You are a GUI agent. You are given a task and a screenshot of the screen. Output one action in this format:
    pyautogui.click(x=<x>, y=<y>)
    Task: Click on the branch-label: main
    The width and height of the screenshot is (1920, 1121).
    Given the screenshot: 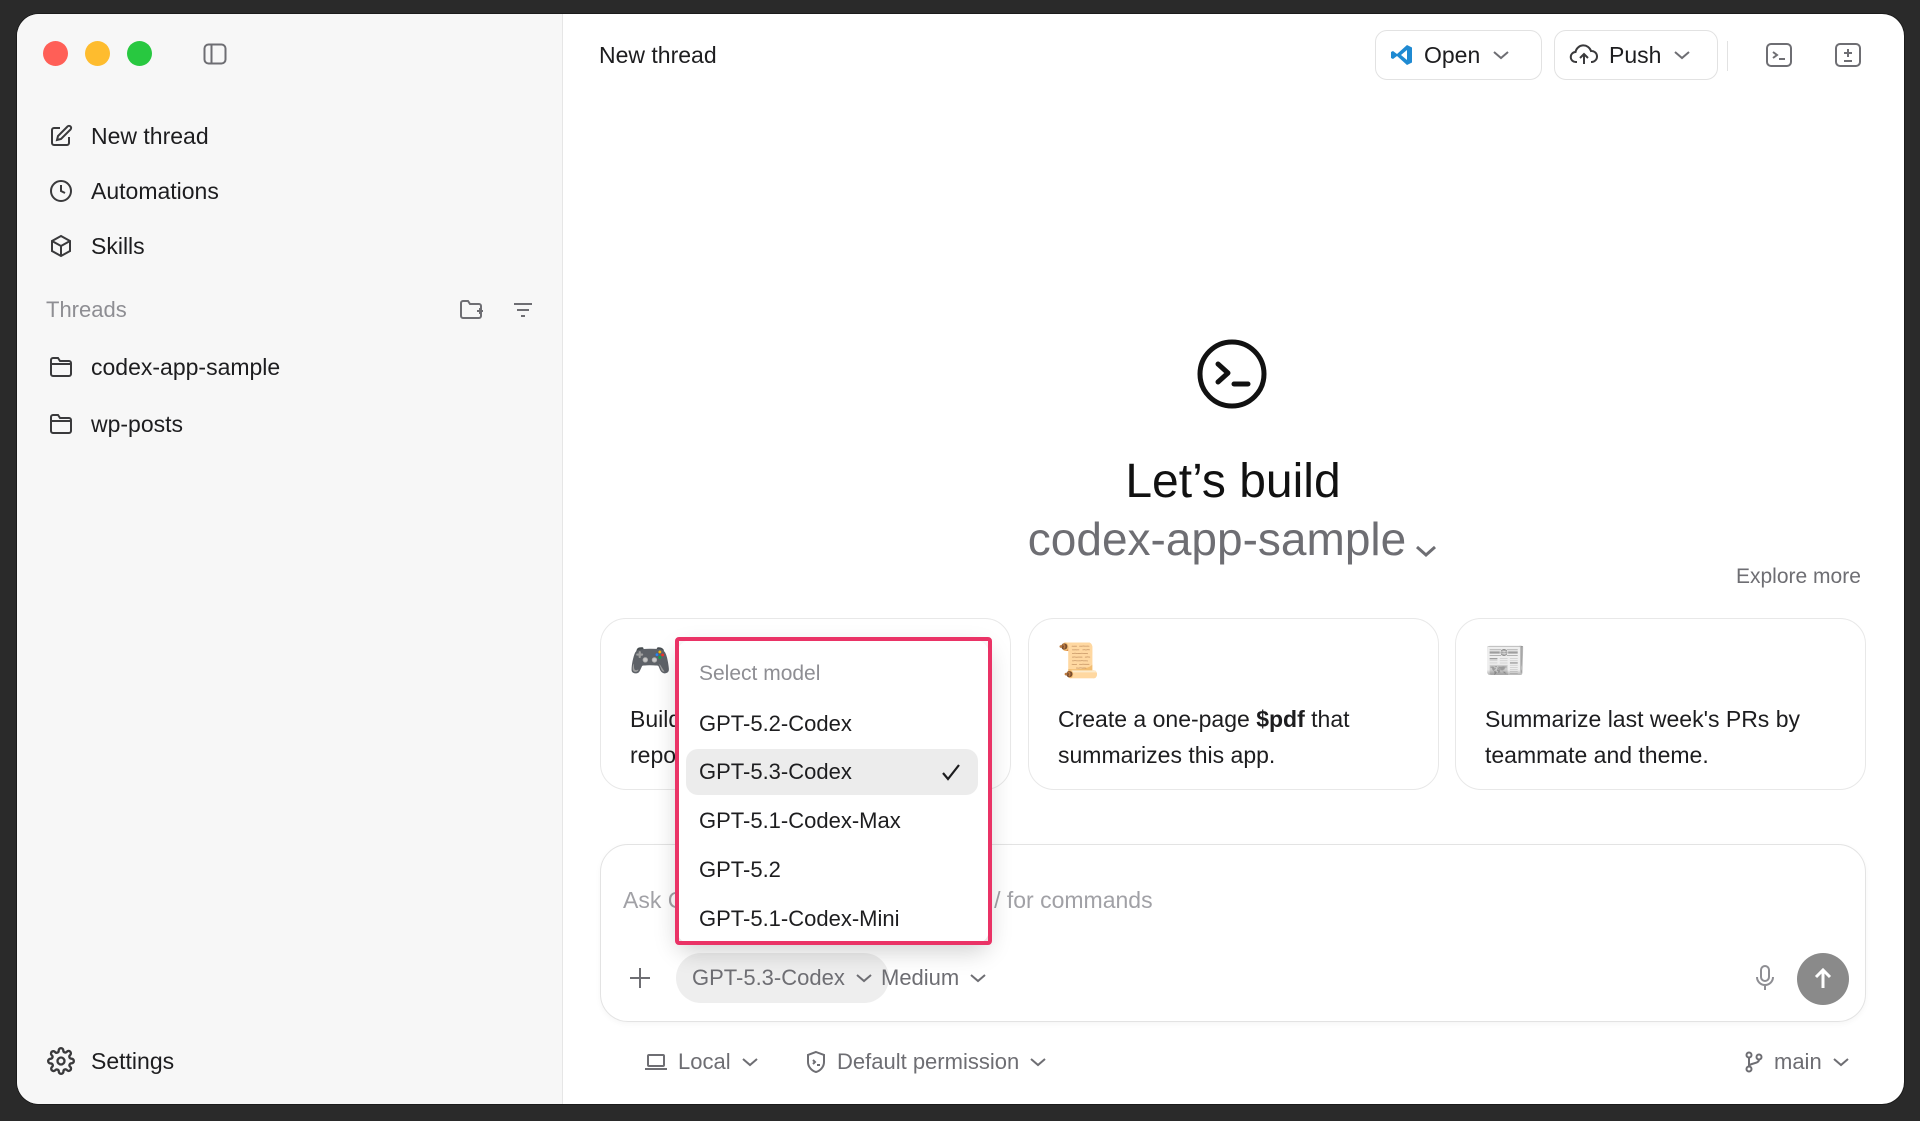 What is the action you would take?
    pyautogui.click(x=1798, y=1061)
    